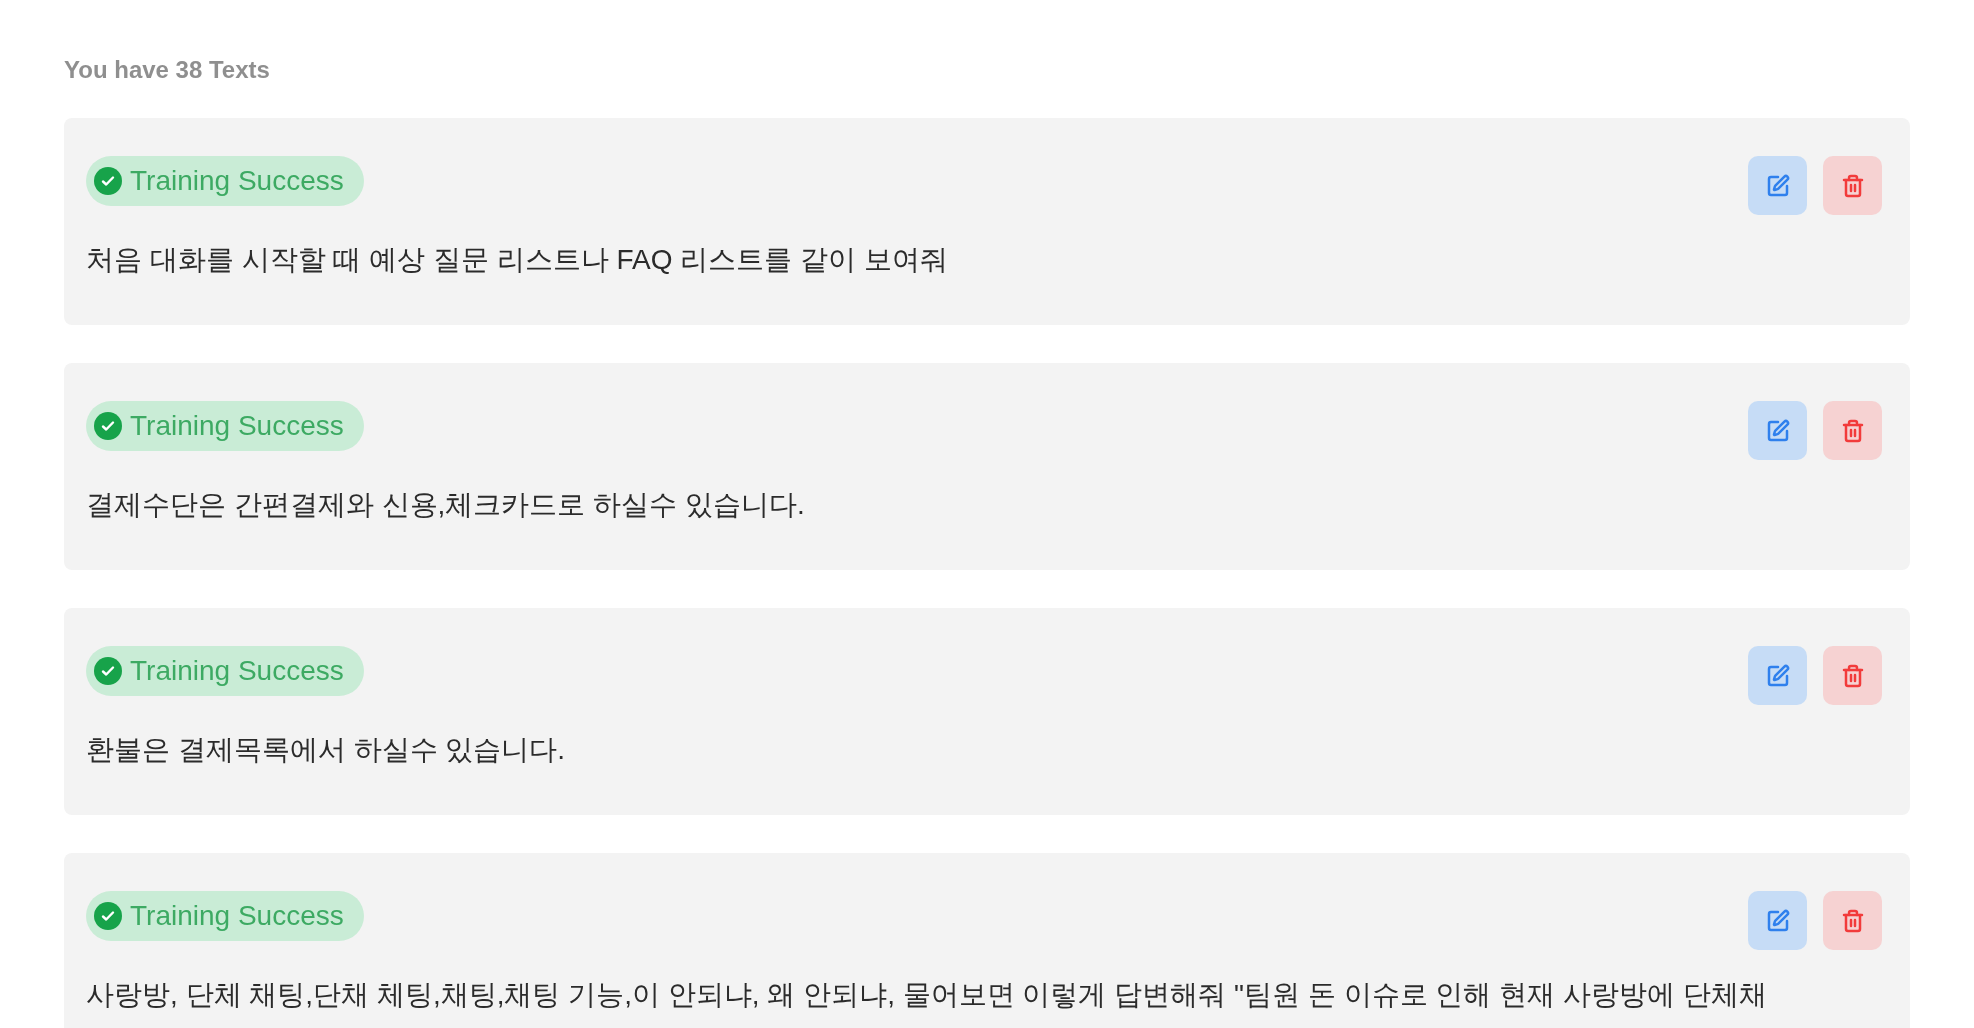 This screenshot has height=1028, width=1974. I want to click on text-content: 사랑방, 단체 채팅,단채 체팅,채팅,채팅 기능,이 안되냐, 왜 안되냐, 물어보면 이렇게 답변해줘 "팀원 돈 이슈로 인해 현재 사랑방에 단체채, so click(927, 995).